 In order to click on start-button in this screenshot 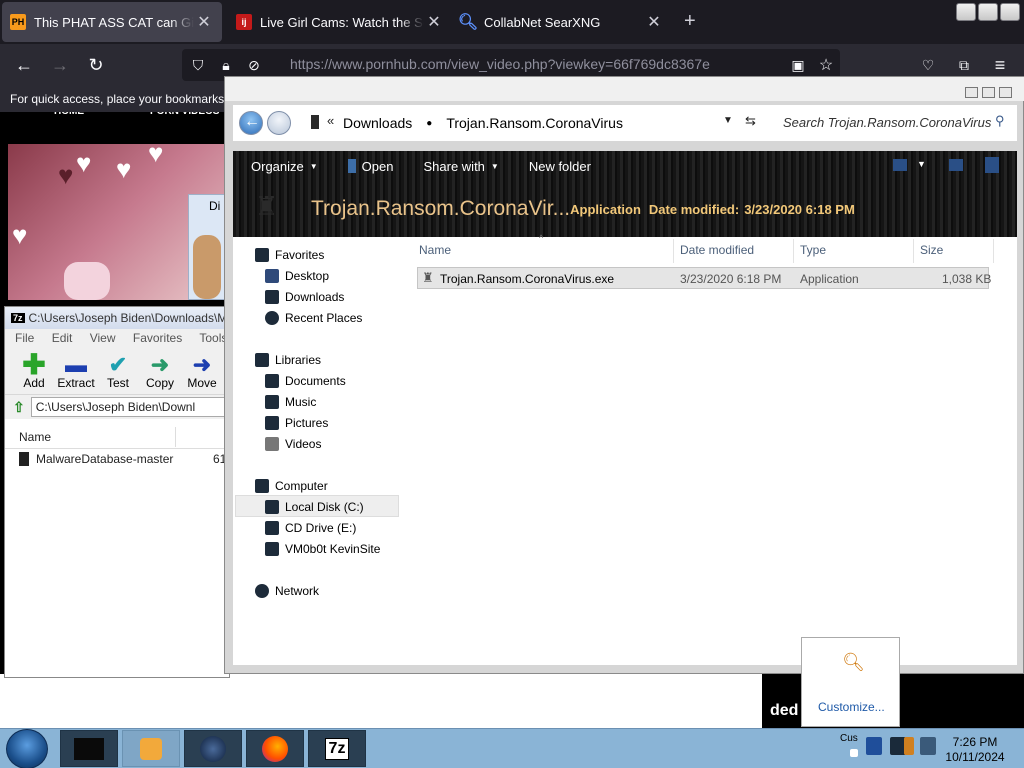, I will do `click(27, 748)`.